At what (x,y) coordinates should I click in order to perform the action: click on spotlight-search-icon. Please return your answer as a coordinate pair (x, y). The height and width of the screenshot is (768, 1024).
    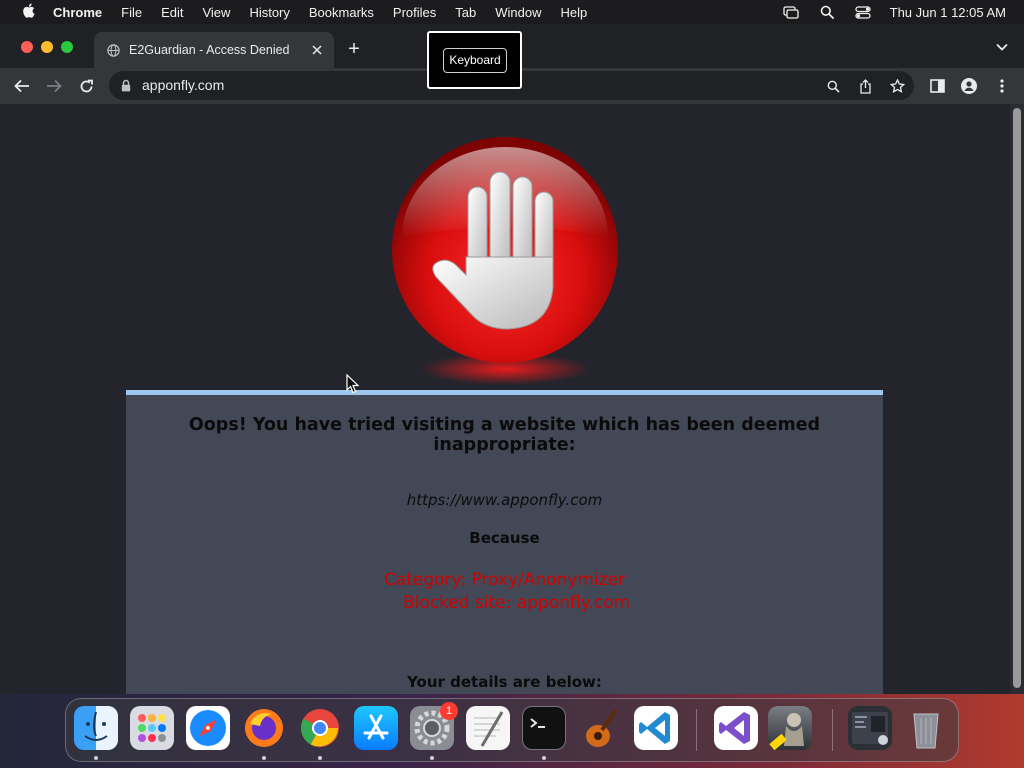
    Looking at the image, I should click on (827, 12).